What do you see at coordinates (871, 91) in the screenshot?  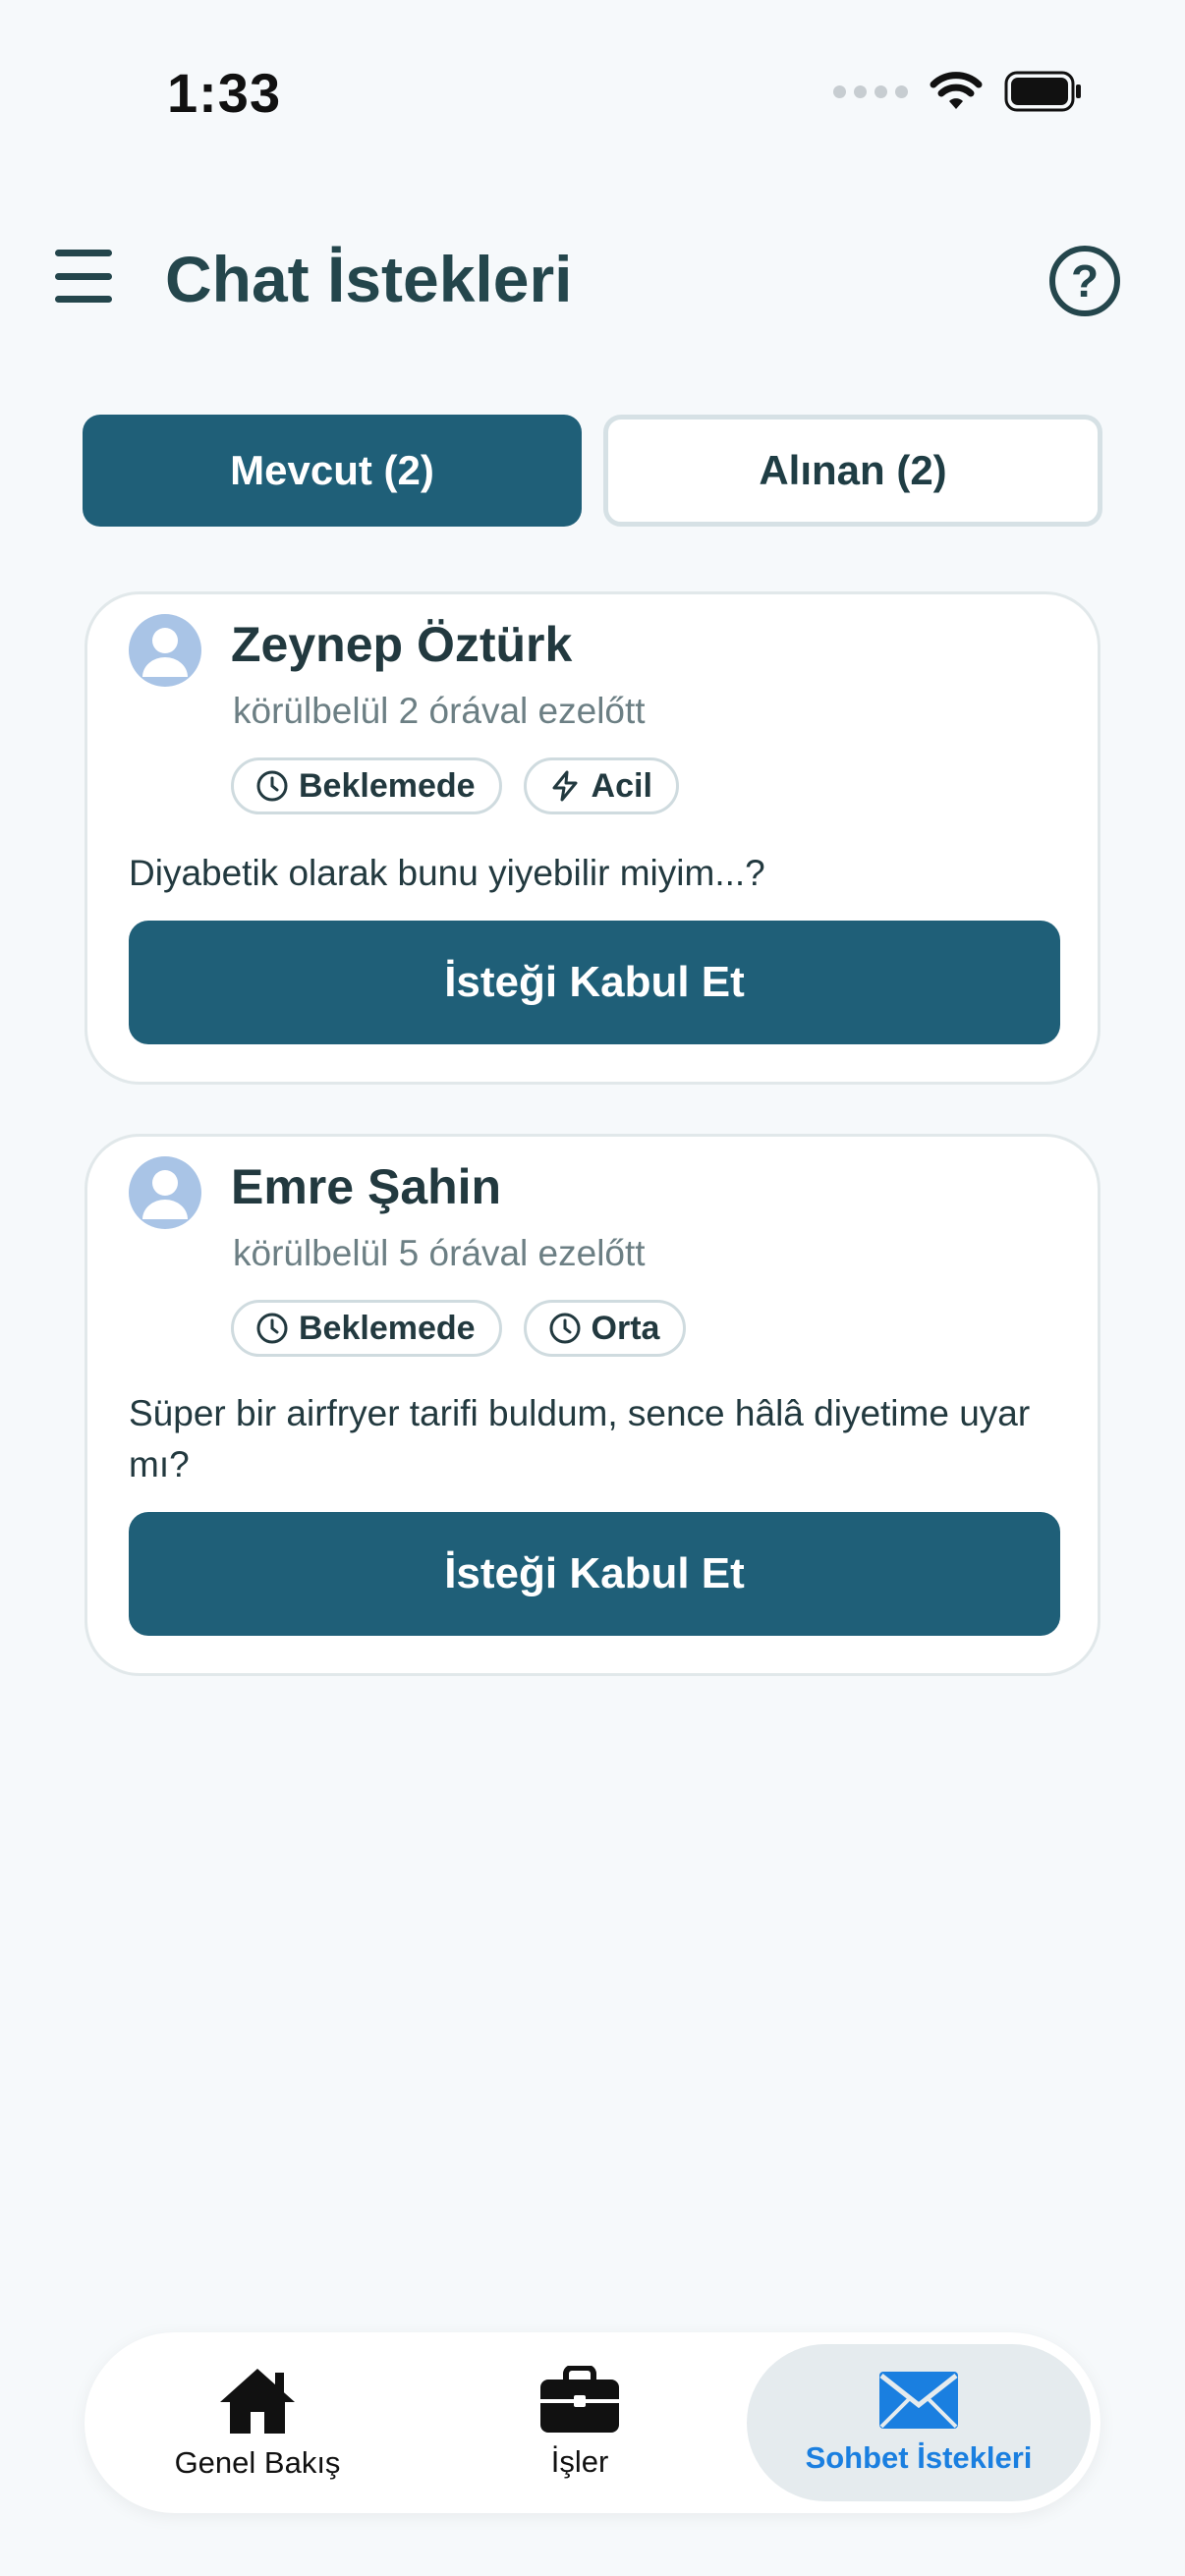 I see `signal-icon` at bounding box center [871, 91].